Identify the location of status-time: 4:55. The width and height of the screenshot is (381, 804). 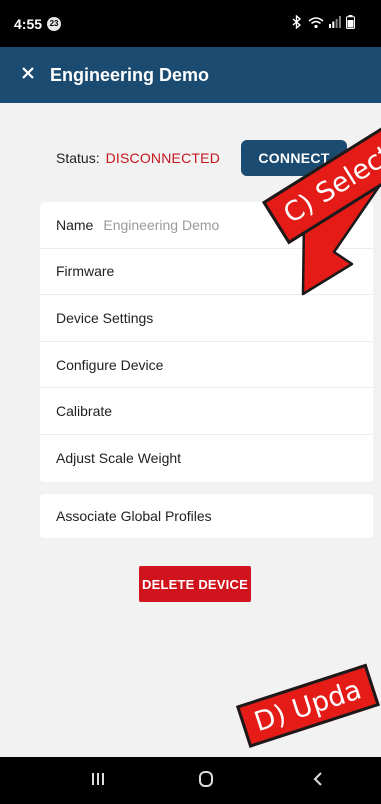
(28, 23).